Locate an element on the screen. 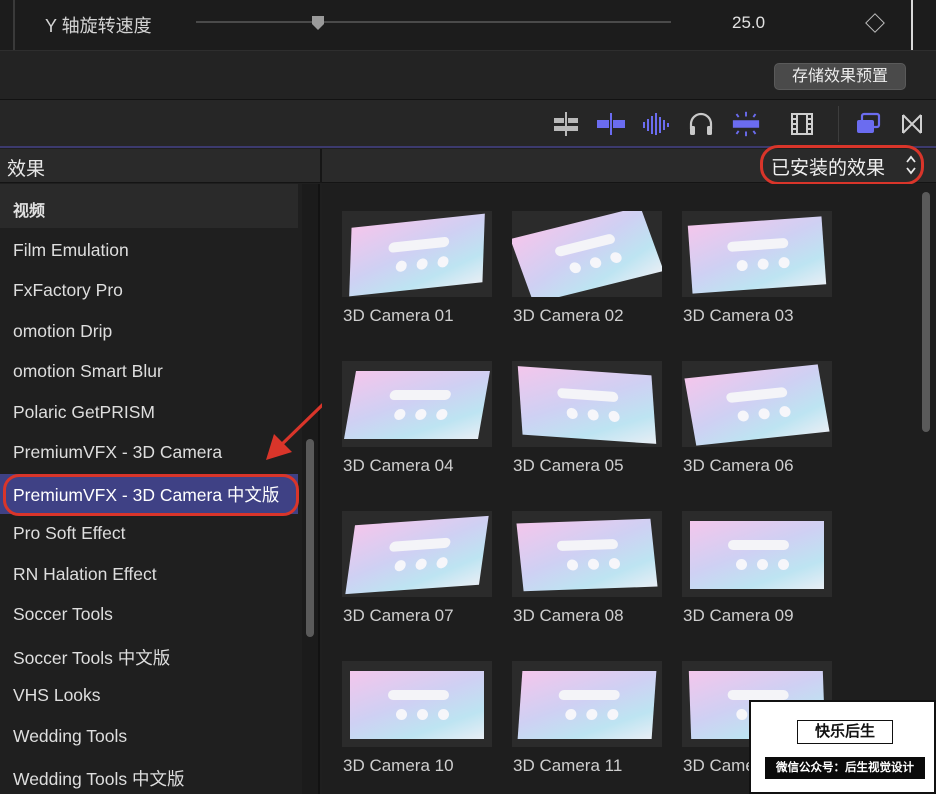 This screenshot has width=936, height=794. watermark-box: 快乐后生 微信公众号：后生视觉设计 is located at coordinates (842, 747).